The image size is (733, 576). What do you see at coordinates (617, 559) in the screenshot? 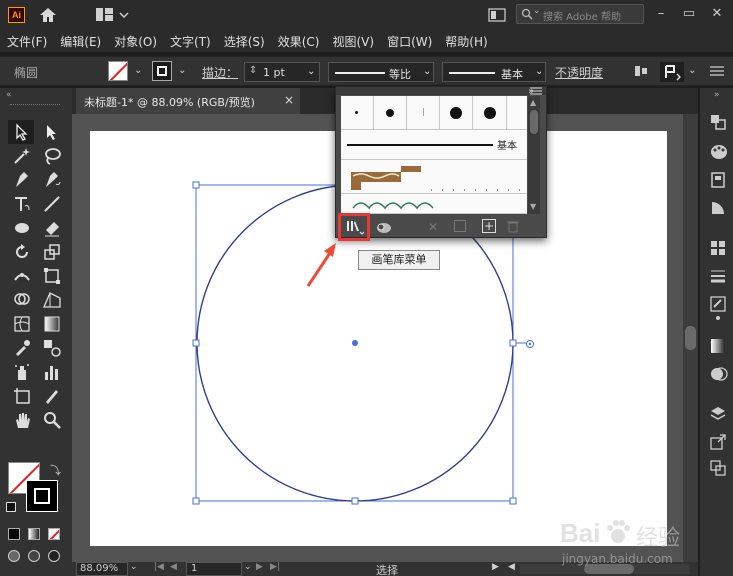
I see `watermark-url: jingyan.baidu.com` at bounding box center [617, 559].